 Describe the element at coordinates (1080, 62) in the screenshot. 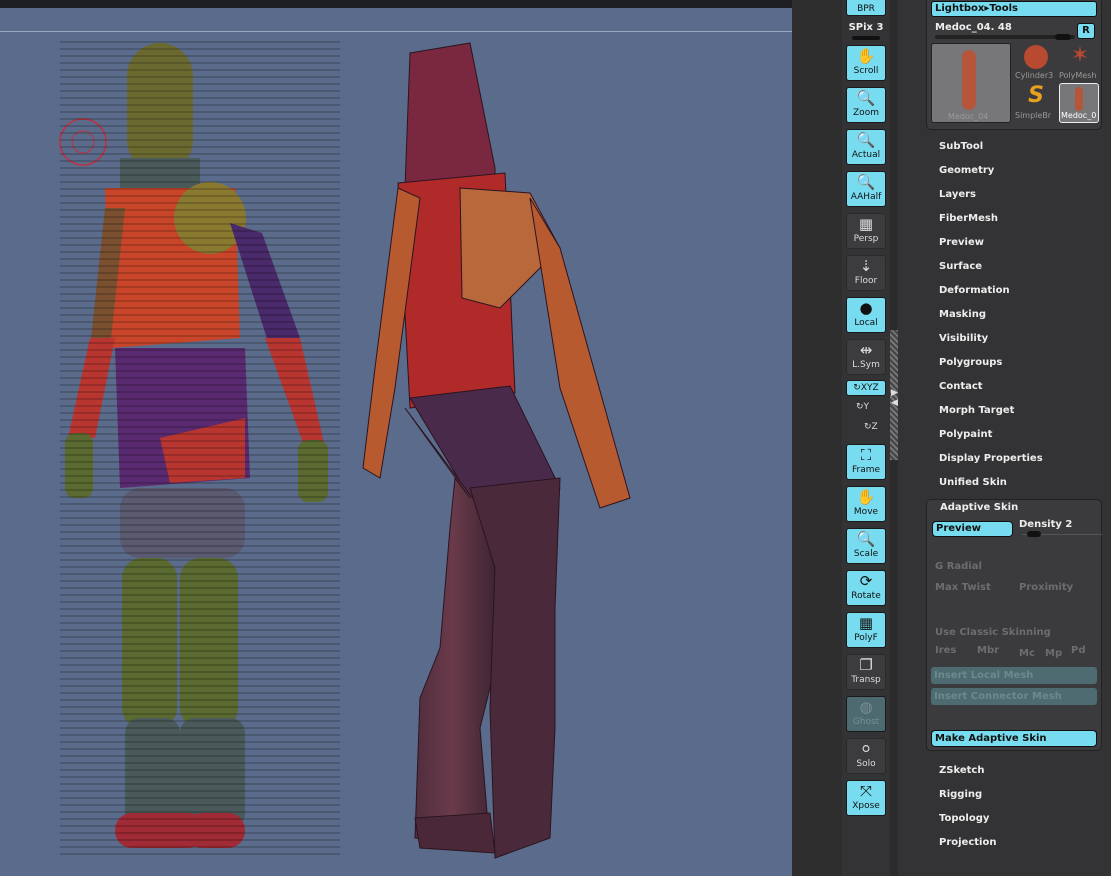

I see `thumb-polymesh: ✶ PolyMesh` at that location.